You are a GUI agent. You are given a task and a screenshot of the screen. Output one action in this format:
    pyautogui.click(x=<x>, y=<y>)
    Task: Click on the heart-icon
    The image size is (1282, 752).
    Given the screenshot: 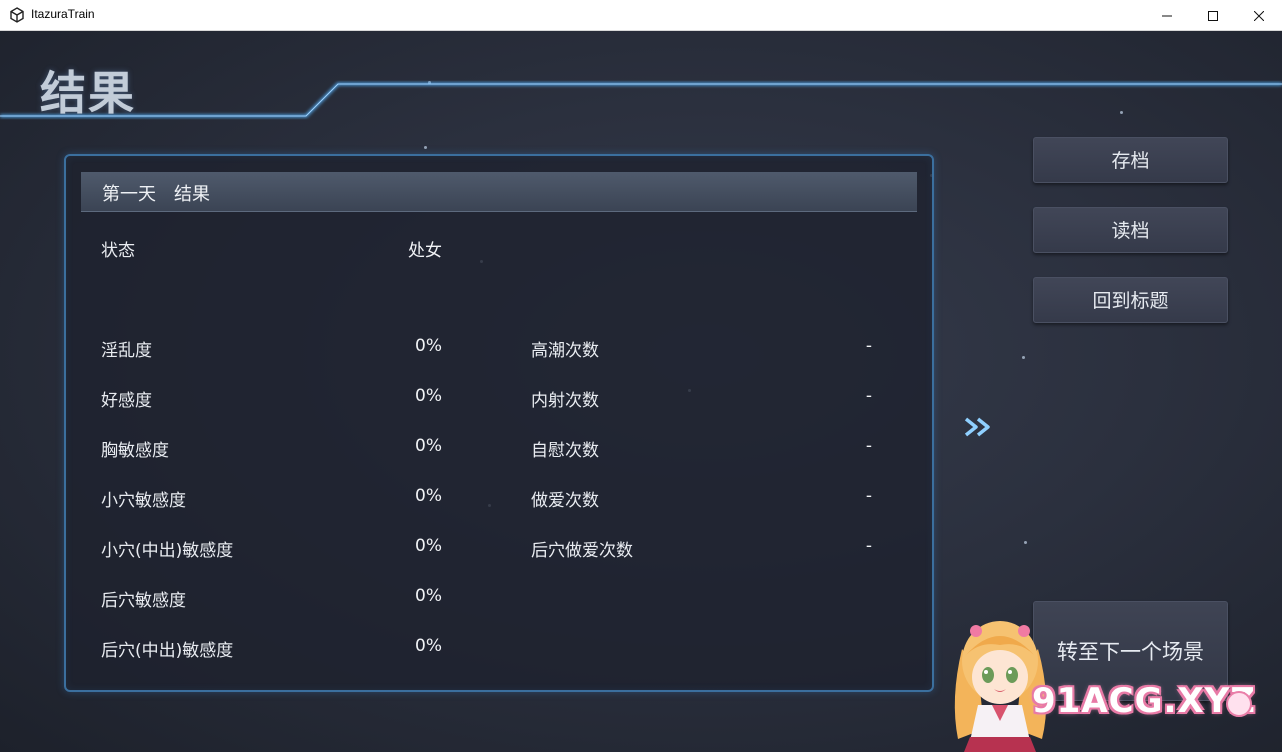 What is the action you would take?
    pyautogui.click(x=1239, y=704)
    